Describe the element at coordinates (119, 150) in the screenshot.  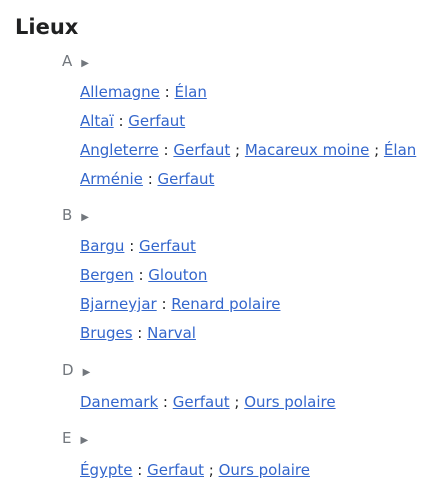
I see `place-link: Angleterre` at that location.